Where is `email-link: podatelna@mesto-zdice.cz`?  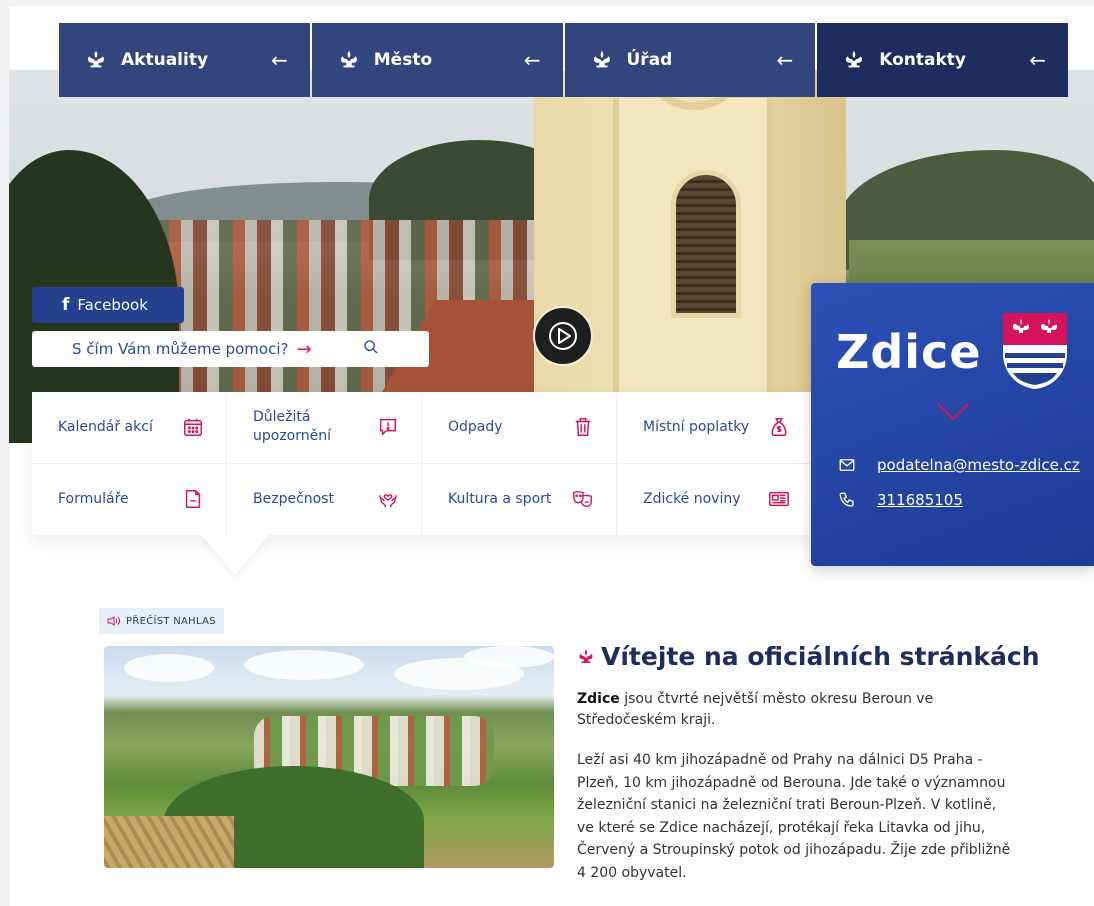
email-link: podatelna@mesto-zdice.cz is located at coordinates (978, 465).